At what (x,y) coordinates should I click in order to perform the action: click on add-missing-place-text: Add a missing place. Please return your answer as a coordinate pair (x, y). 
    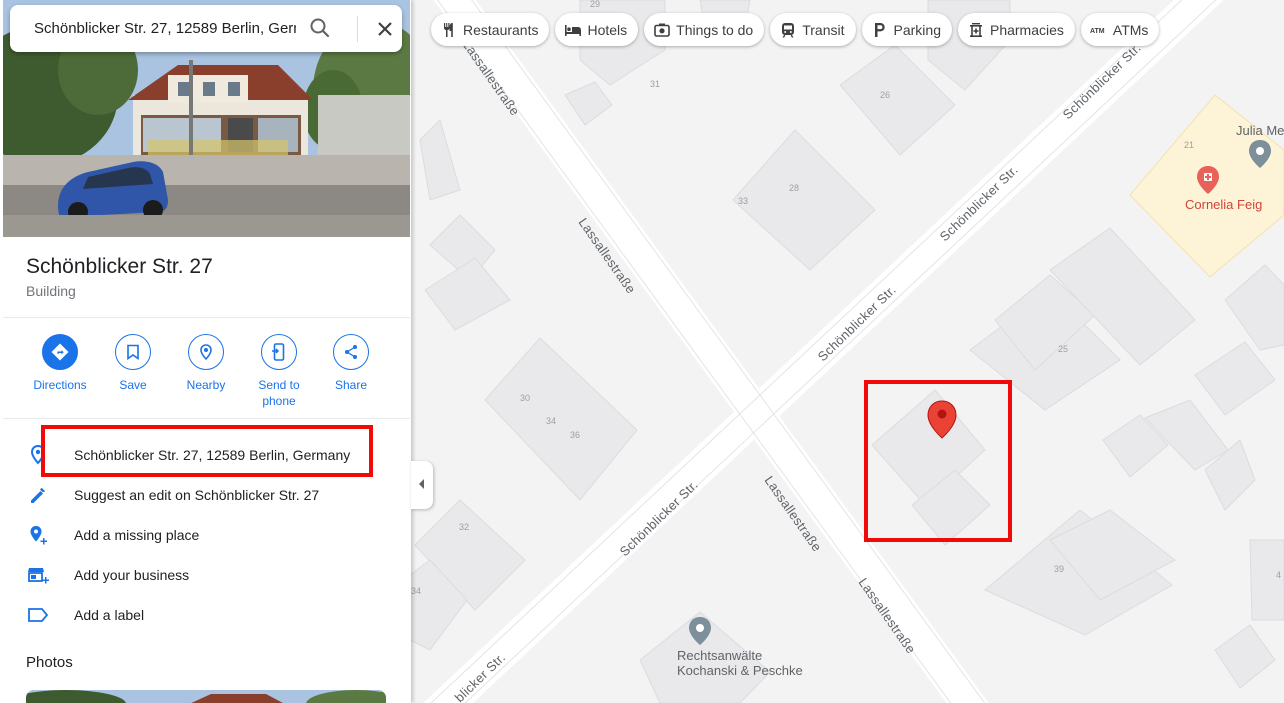
    Looking at the image, I should click on (137, 535).